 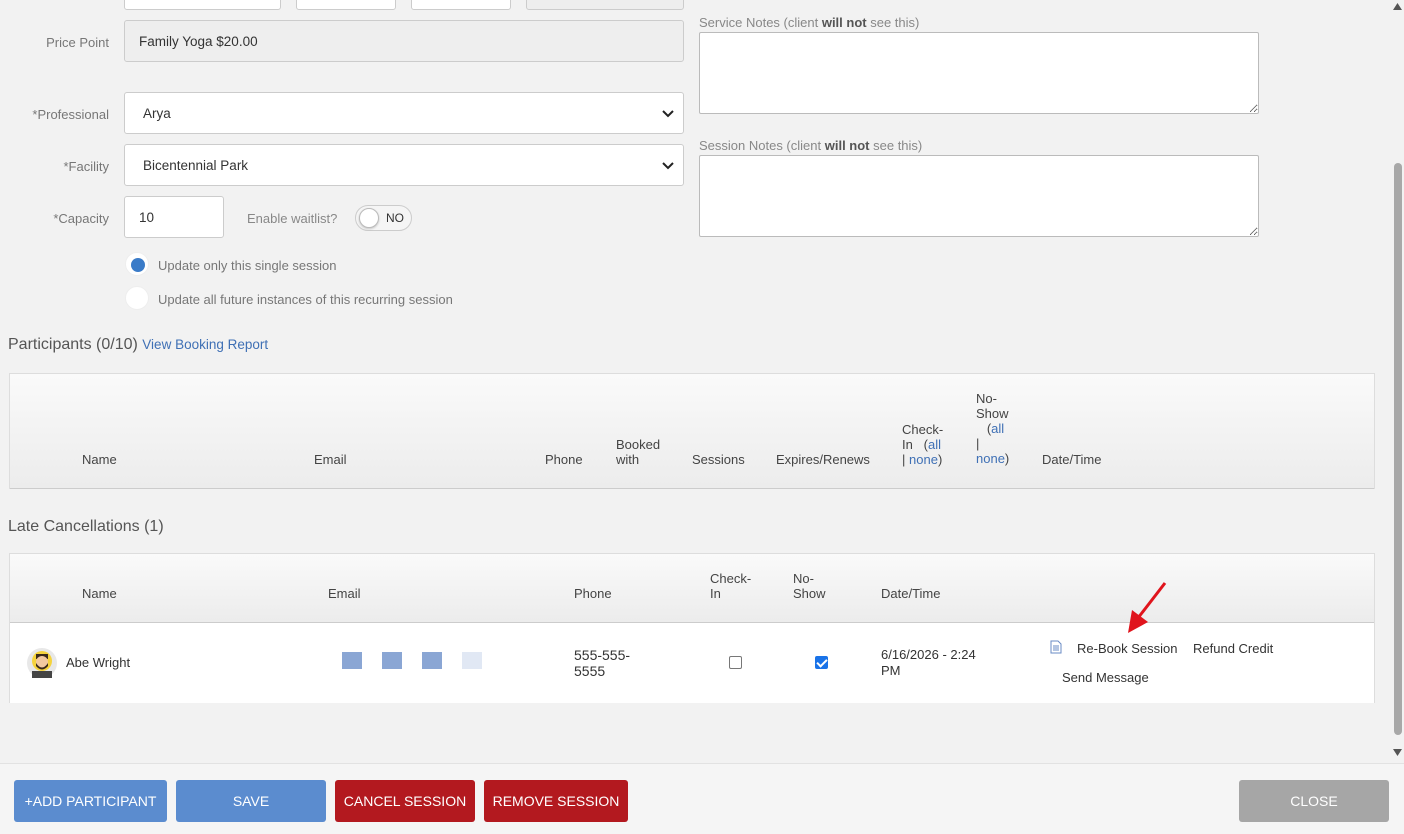 What do you see at coordinates (90, 801) in the screenshot?
I see `add-participant-button: +ADD PARTICIPANT` at bounding box center [90, 801].